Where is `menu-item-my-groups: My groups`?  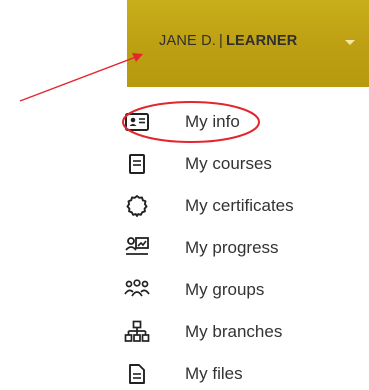 menu-item-my-groups: My groups is located at coordinates (234, 290).